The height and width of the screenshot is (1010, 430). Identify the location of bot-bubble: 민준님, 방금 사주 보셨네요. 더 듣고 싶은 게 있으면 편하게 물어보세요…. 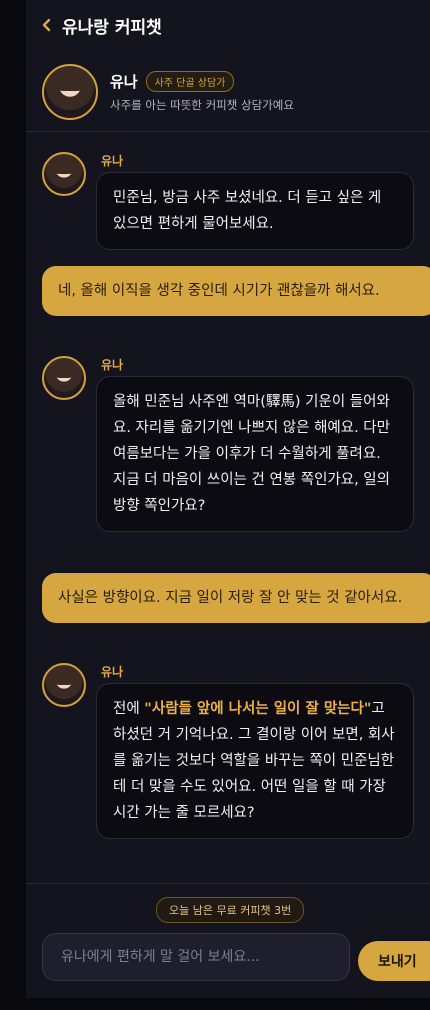
(255, 211).